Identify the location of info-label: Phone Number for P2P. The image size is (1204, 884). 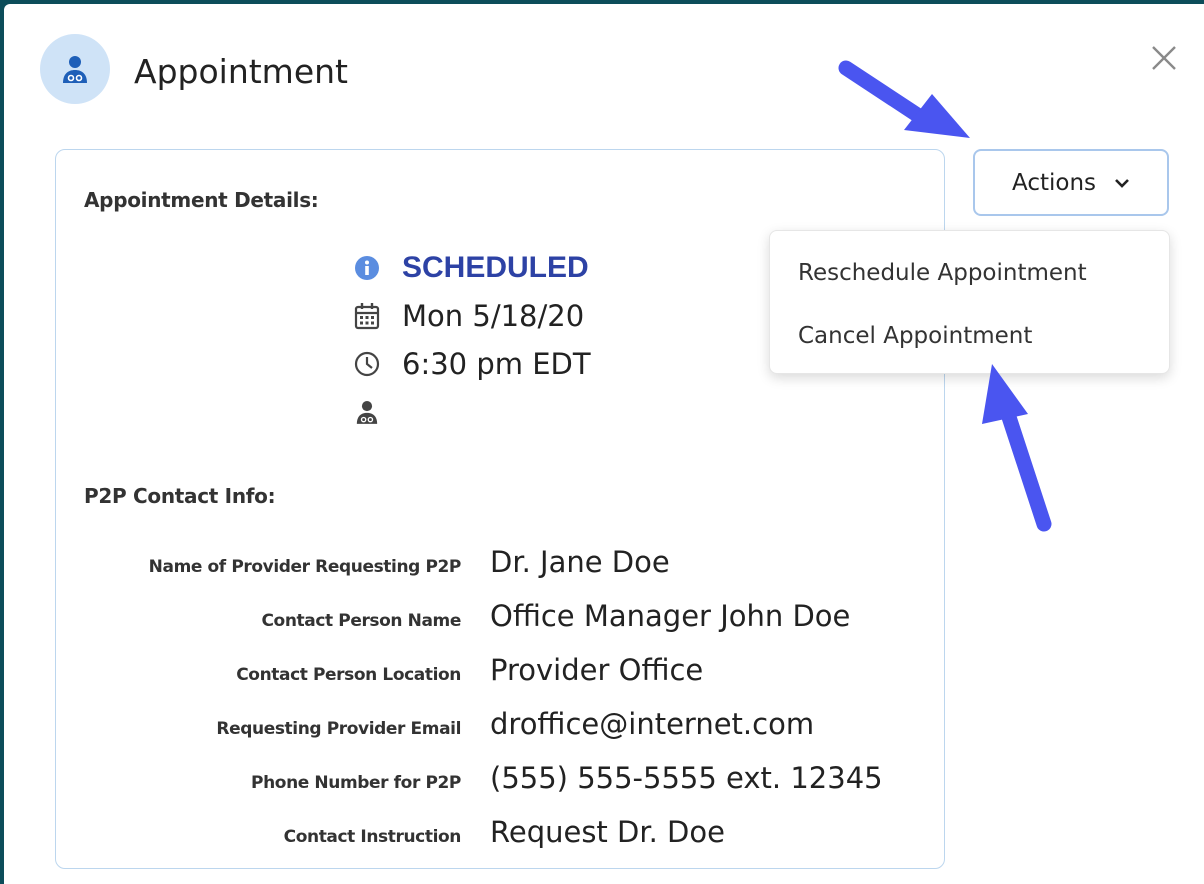
(356, 783).